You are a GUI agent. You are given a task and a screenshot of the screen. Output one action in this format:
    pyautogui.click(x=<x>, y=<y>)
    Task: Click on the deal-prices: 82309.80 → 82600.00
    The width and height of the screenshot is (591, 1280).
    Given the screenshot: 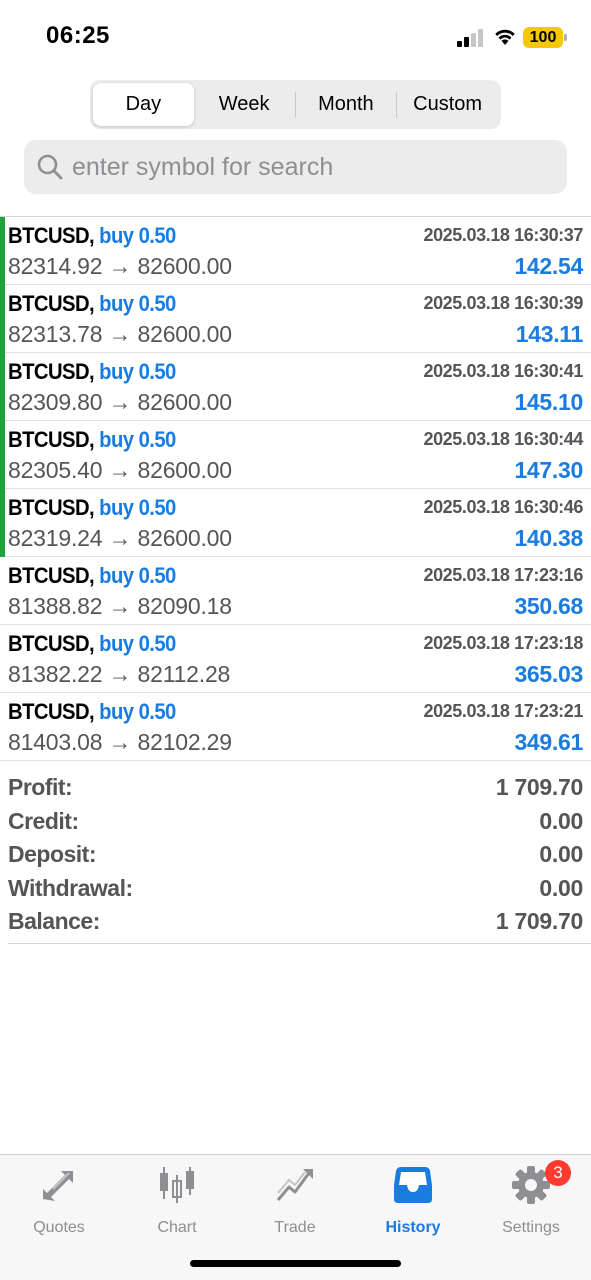 What is the action you would take?
    pyautogui.click(x=120, y=402)
    